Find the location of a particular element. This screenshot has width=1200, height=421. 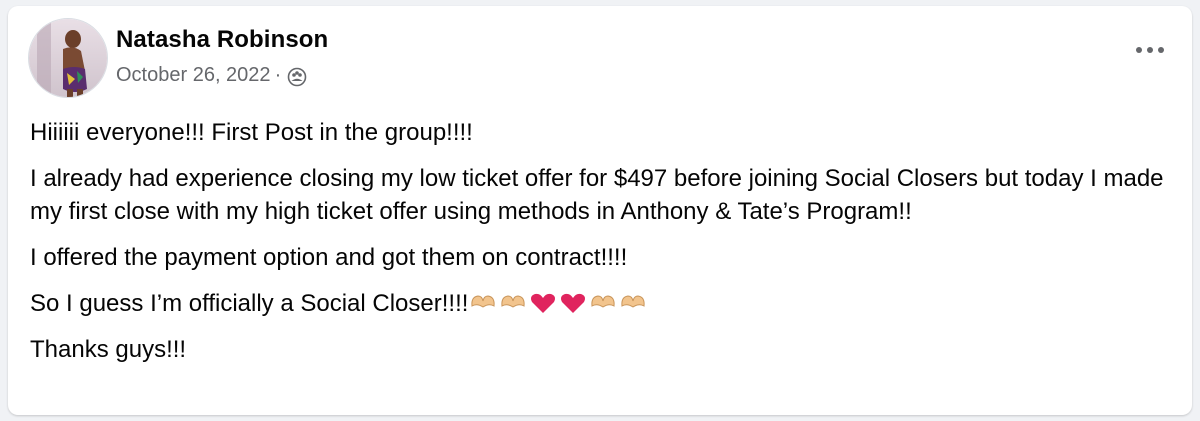

more-options-button is located at coordinates (1150, 50).